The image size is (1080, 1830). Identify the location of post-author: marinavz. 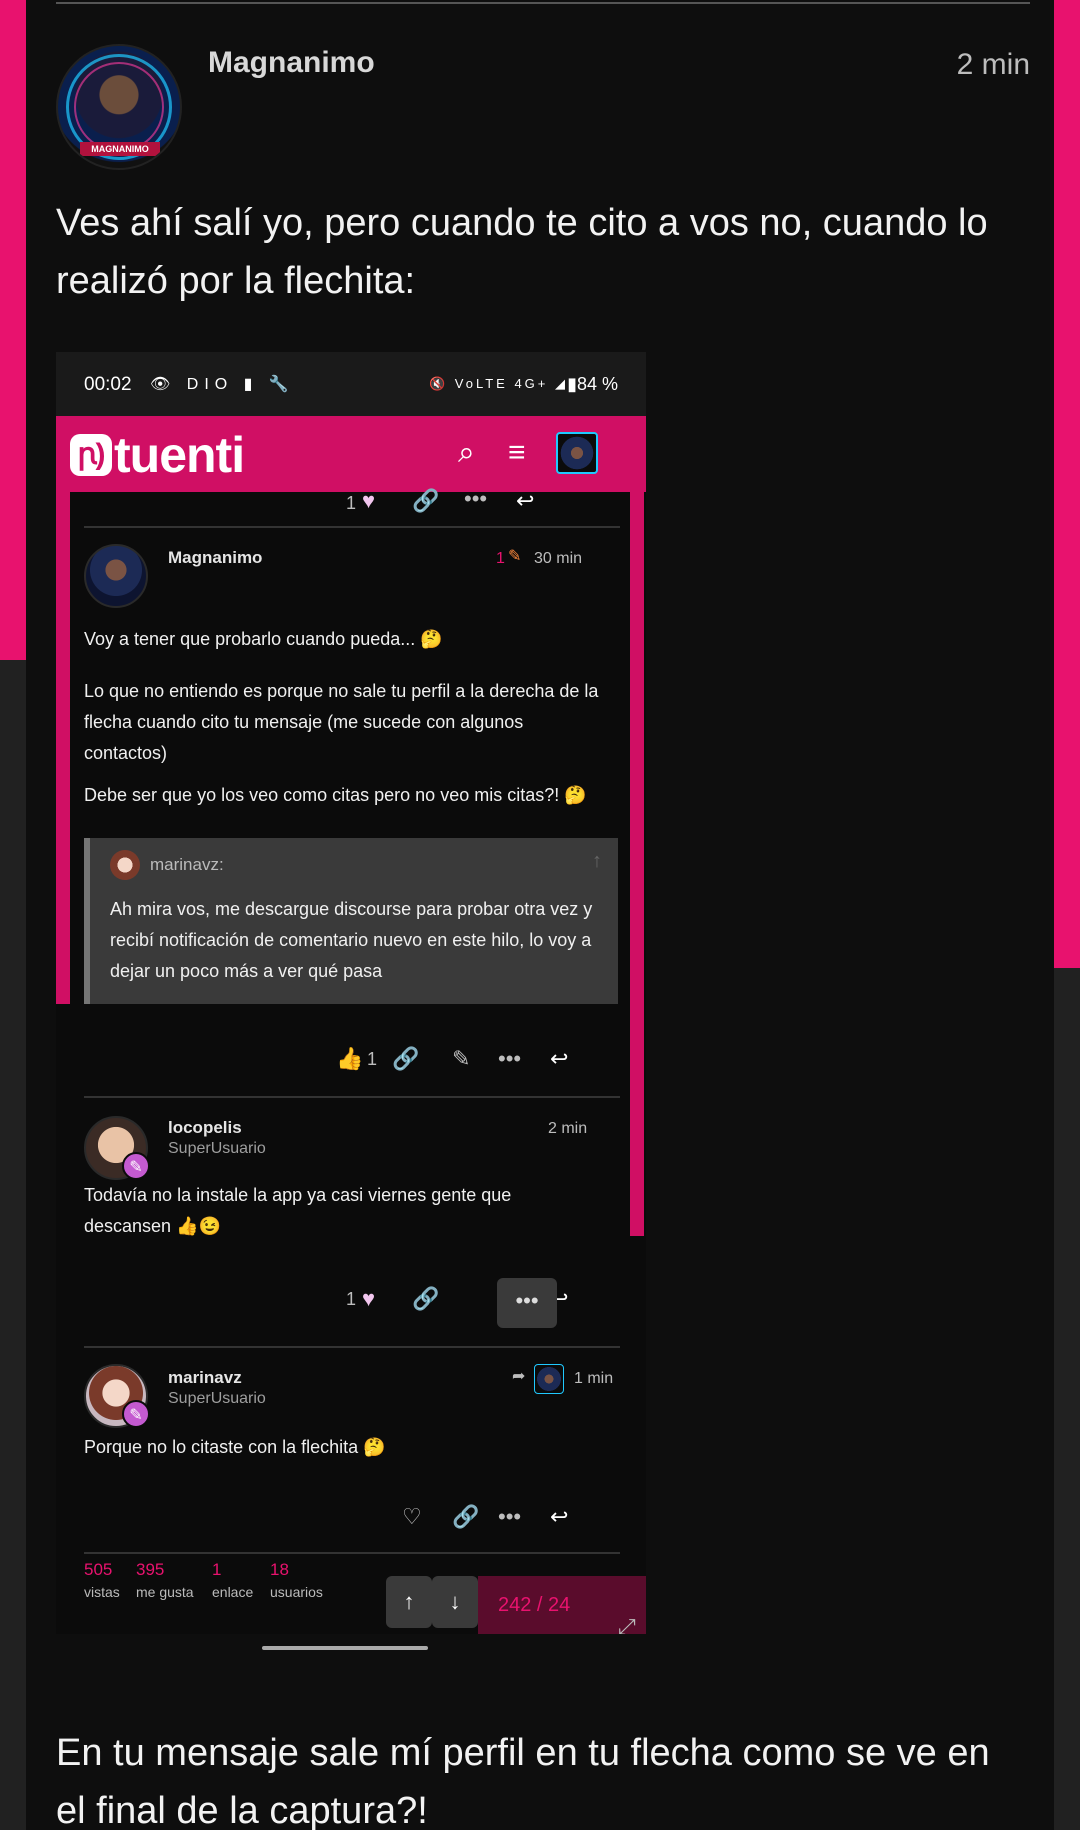
(205, 1377).